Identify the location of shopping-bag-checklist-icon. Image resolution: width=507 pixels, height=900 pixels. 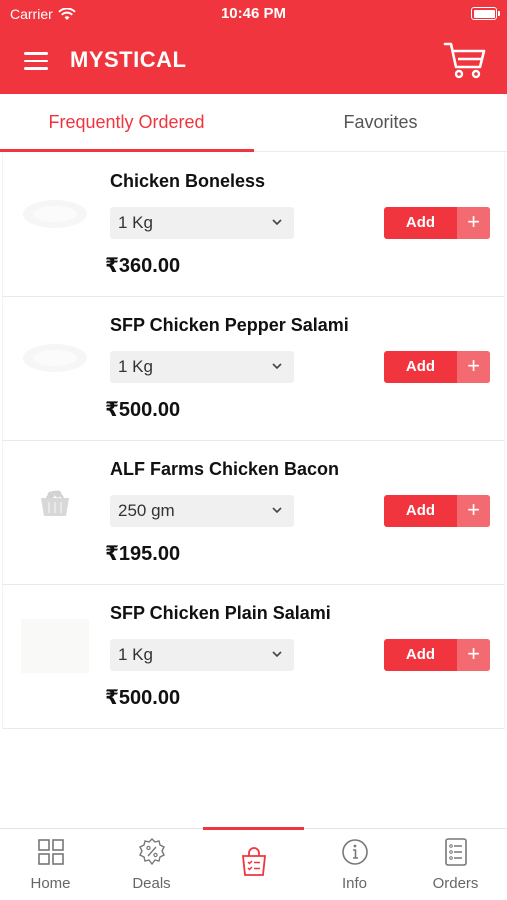
(253, 861).